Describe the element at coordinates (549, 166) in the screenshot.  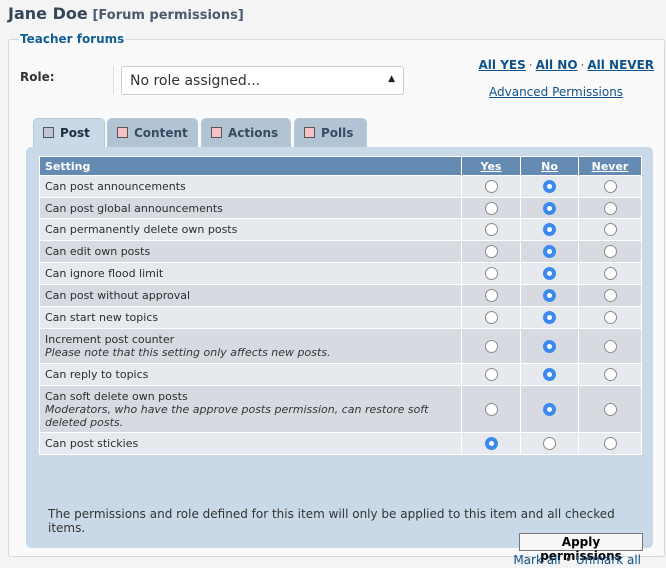
I see `column-header-no: No` at that location.